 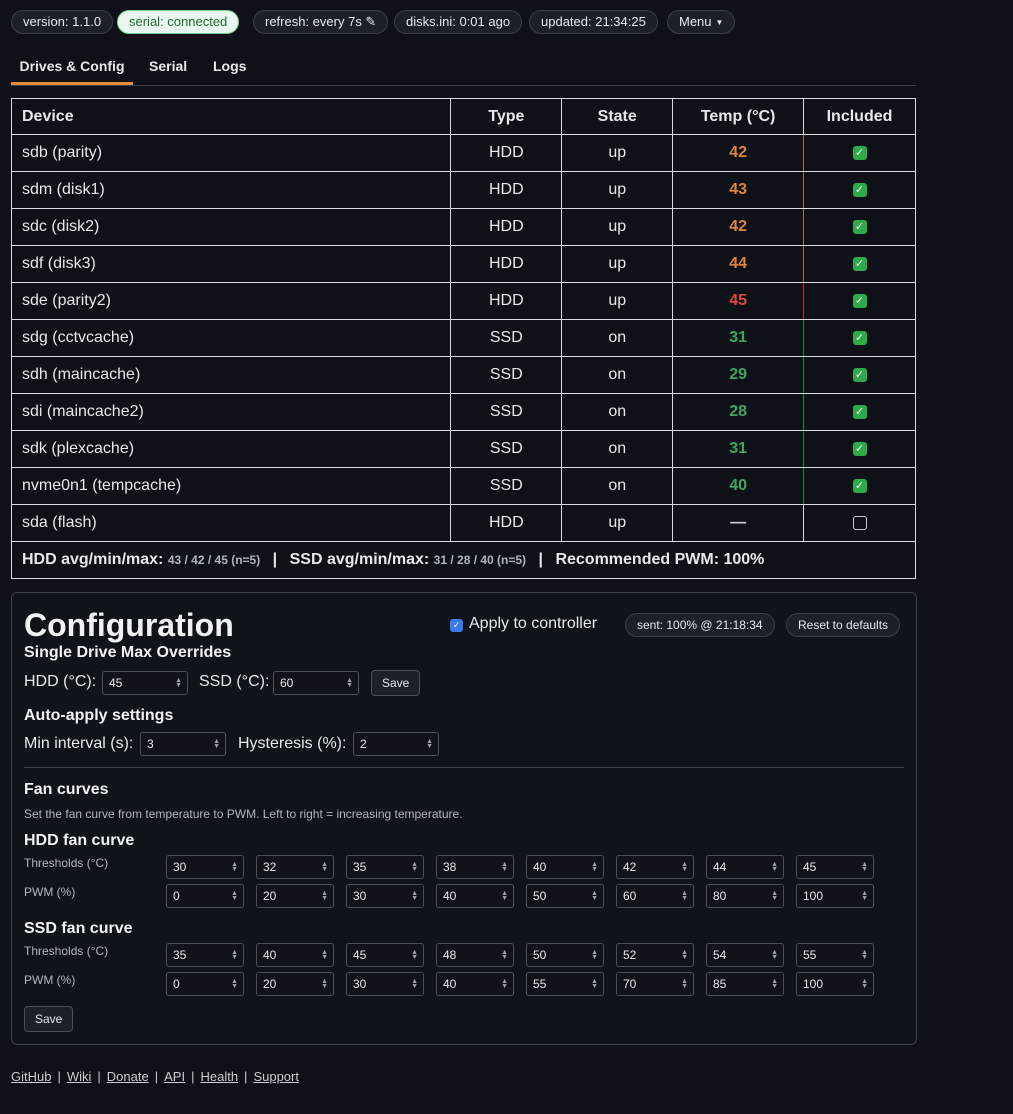 What do you see at coordinates (205, 955) in the screenshot?
I see `ssd-threshold-input: 35 ▲ ▼` at bounding box center [205, 955].